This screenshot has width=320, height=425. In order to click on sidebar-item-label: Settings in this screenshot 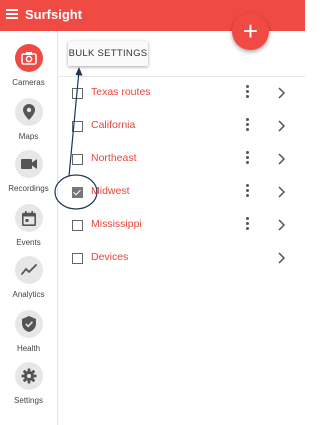, I will do `click(28, 400)`.